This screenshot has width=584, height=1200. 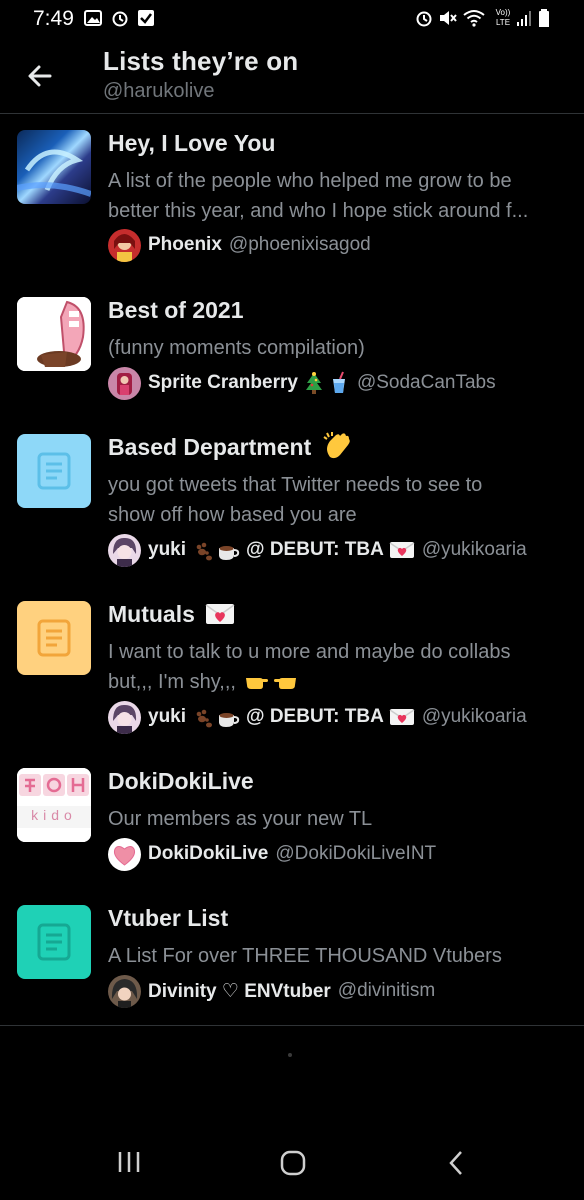 I want to click on cup-with-straw-emoji-icon, so click(x=338, y=382).